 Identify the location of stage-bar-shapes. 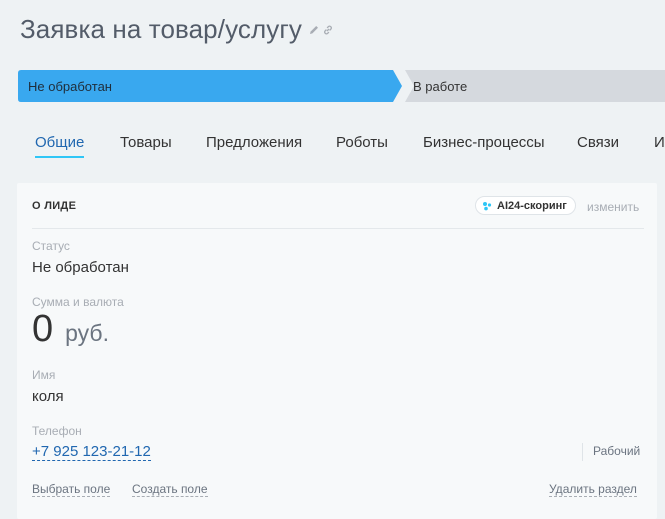
(341, 86).